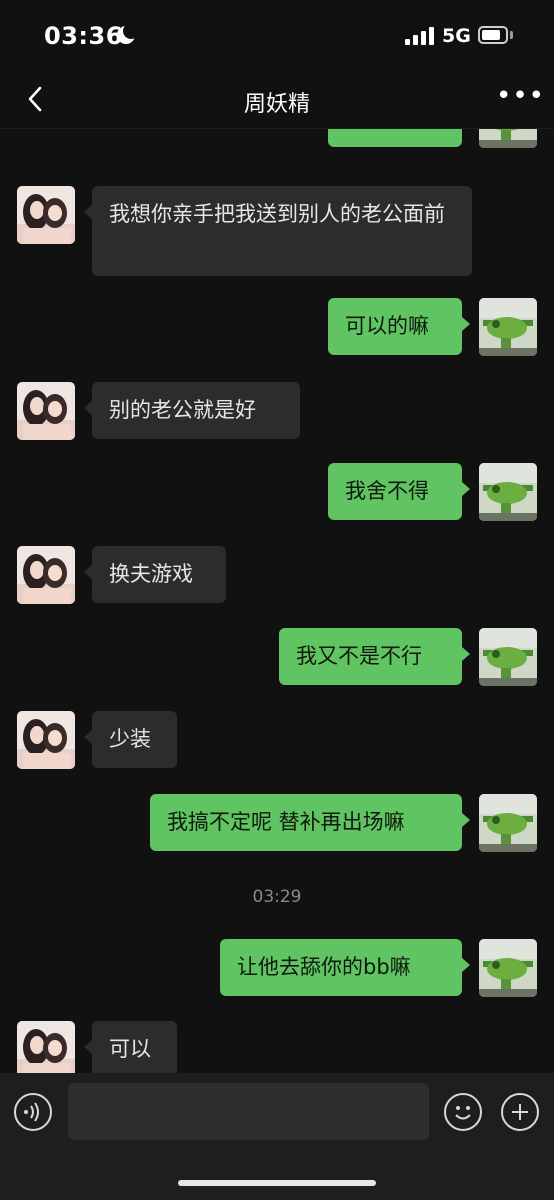 The width and height of the screenshot is (554, 1200). I want to click on status-time: 03:36, so click(83, 36).